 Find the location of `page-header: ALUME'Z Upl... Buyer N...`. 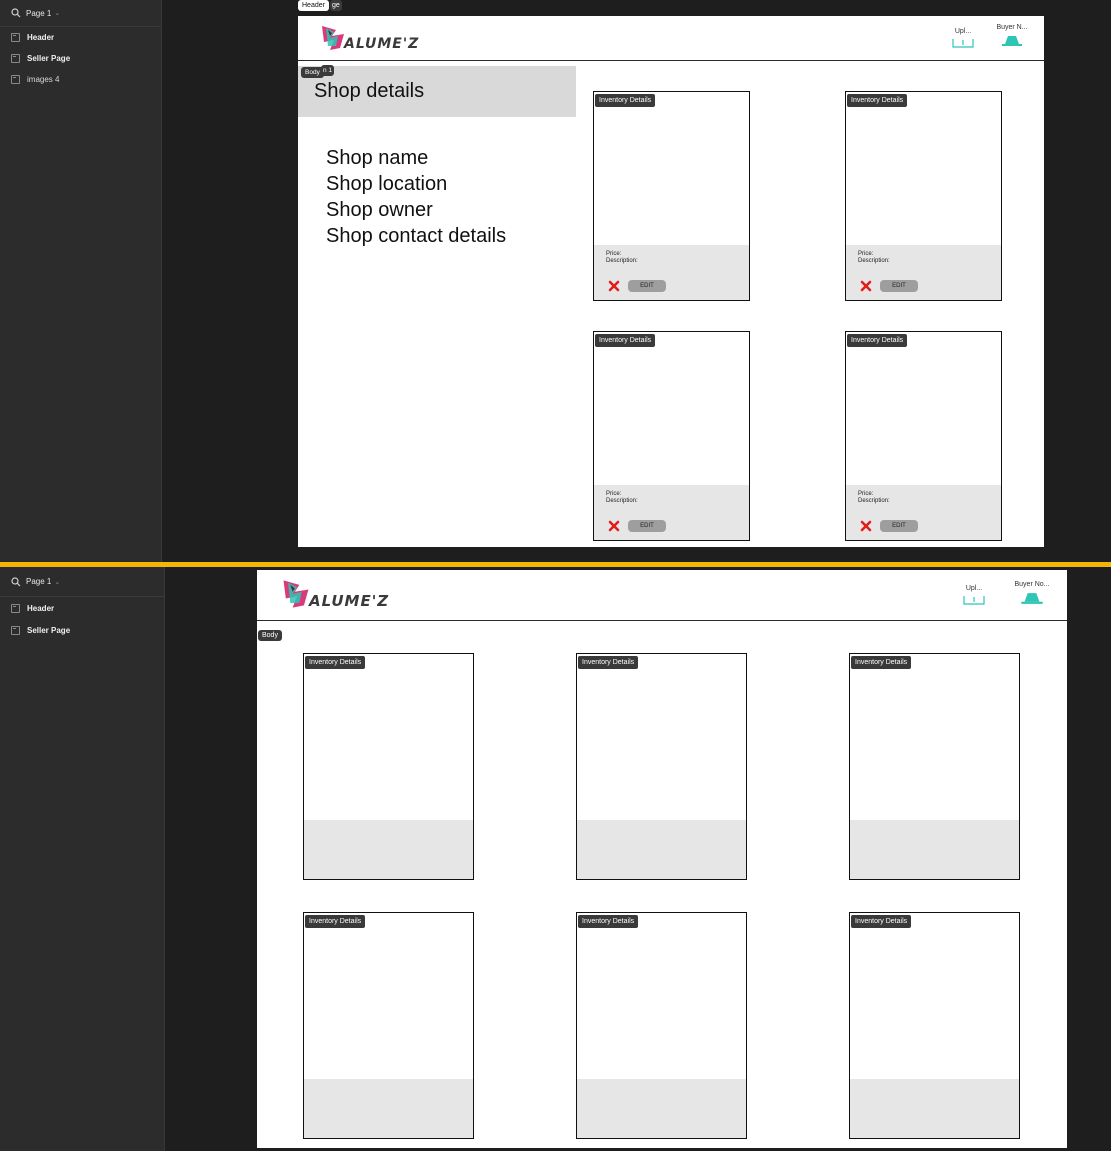

page-header: ALUME'Z Upl... Buyer N... is located at coordinates (671, 38).